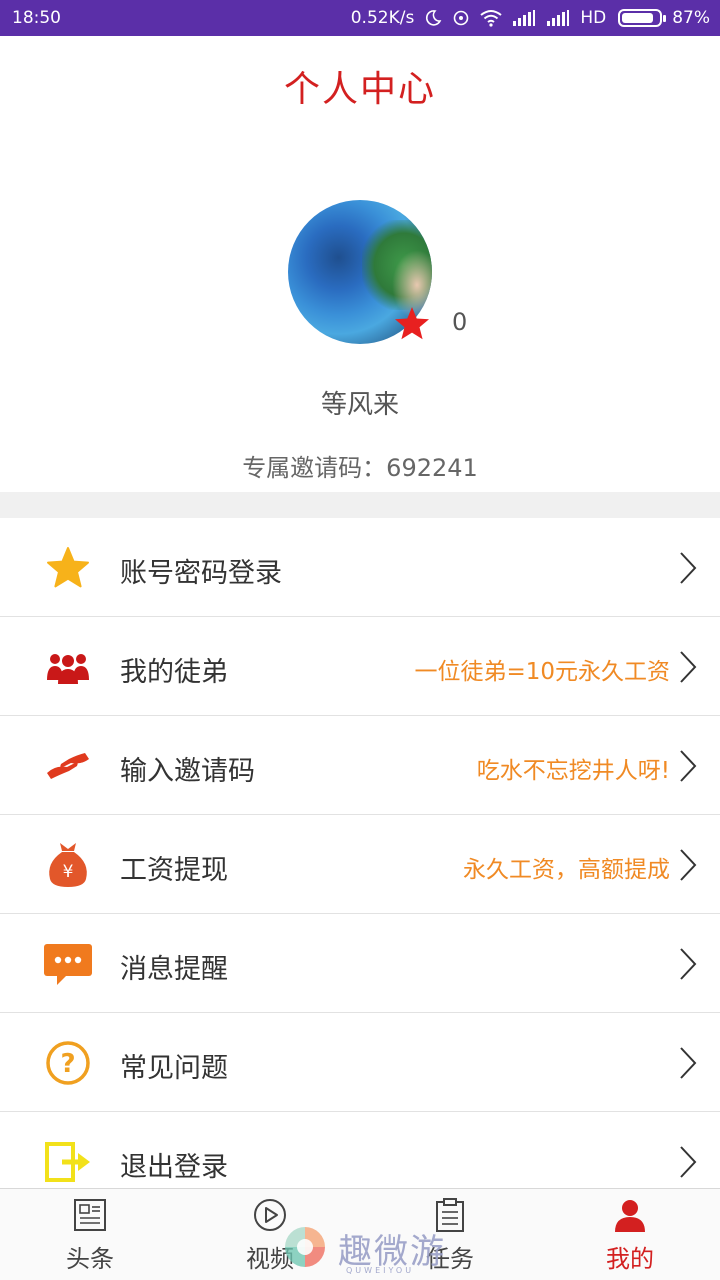 This screenshot has width=720, height=1280. I want to click on status-bar: 18:50 0.52K/s HD 87%, so click(360, 18).